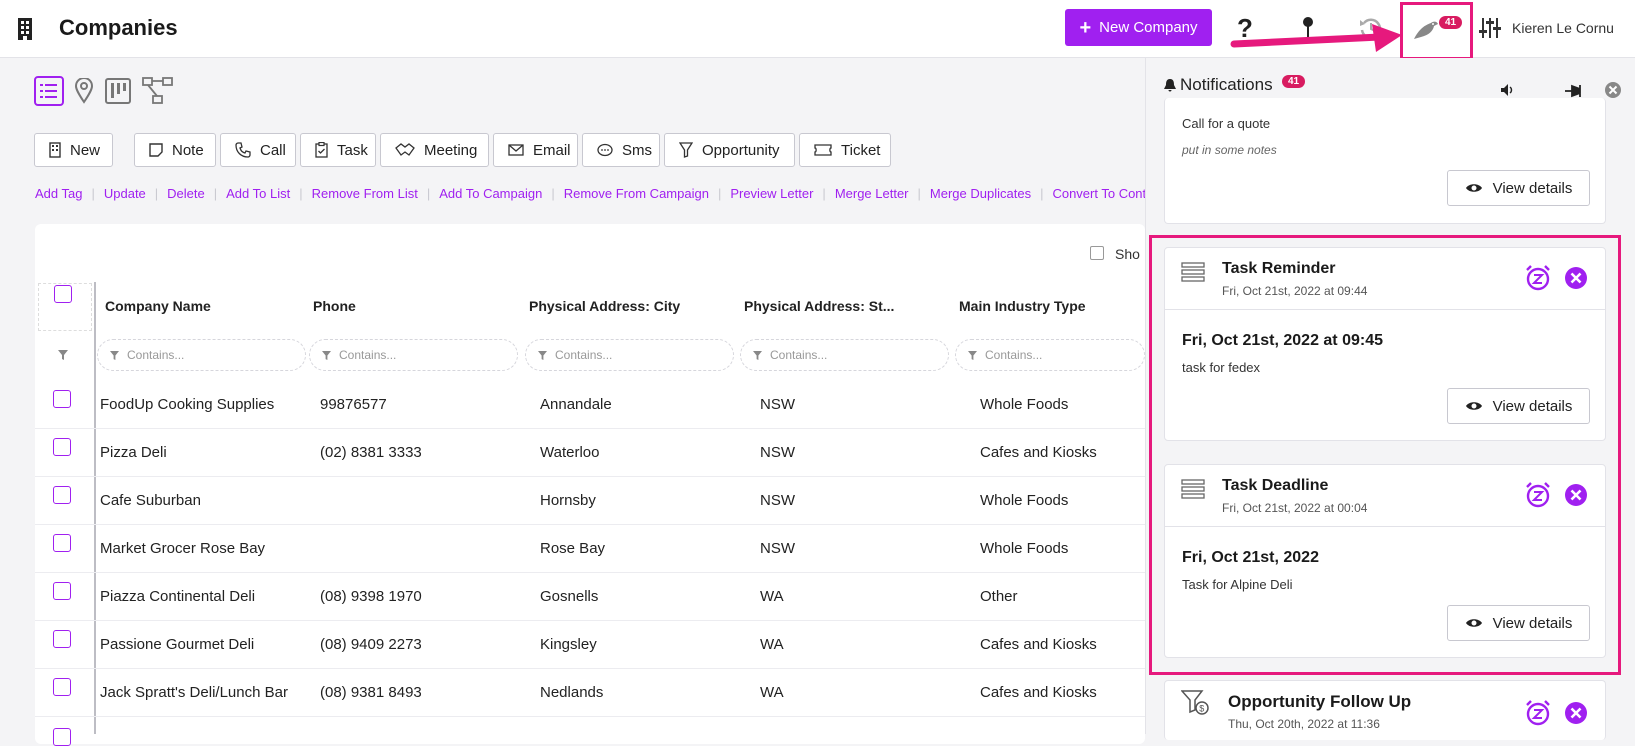  Describe the element at coordinates (1275, 485) in the screenshot. I see `notification-title: Task Deadline` at that location.